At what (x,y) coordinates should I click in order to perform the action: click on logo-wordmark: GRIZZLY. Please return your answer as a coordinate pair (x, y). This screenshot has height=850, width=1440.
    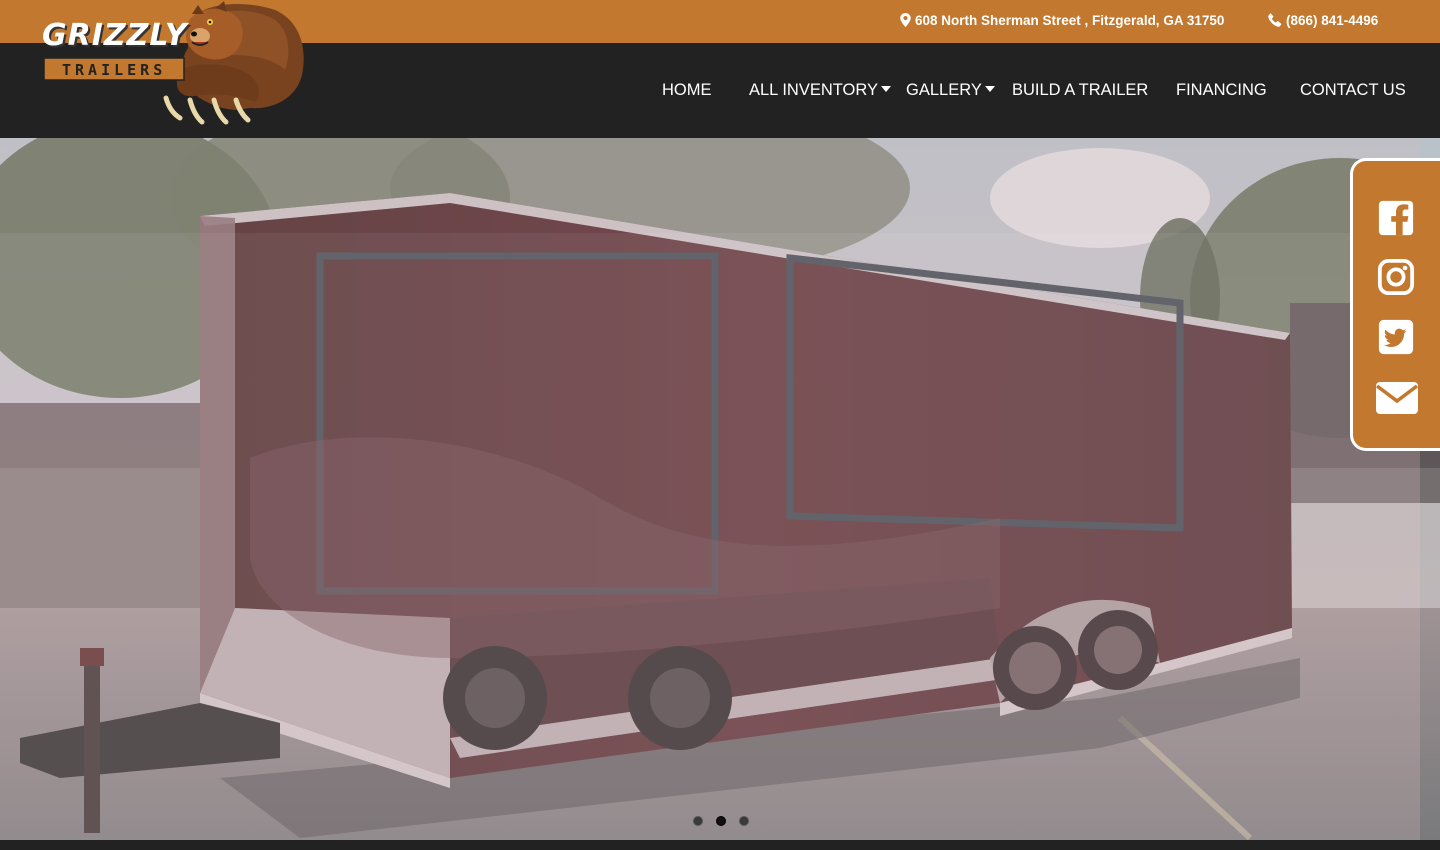
    Looking at the image, I should click on (115, 35).